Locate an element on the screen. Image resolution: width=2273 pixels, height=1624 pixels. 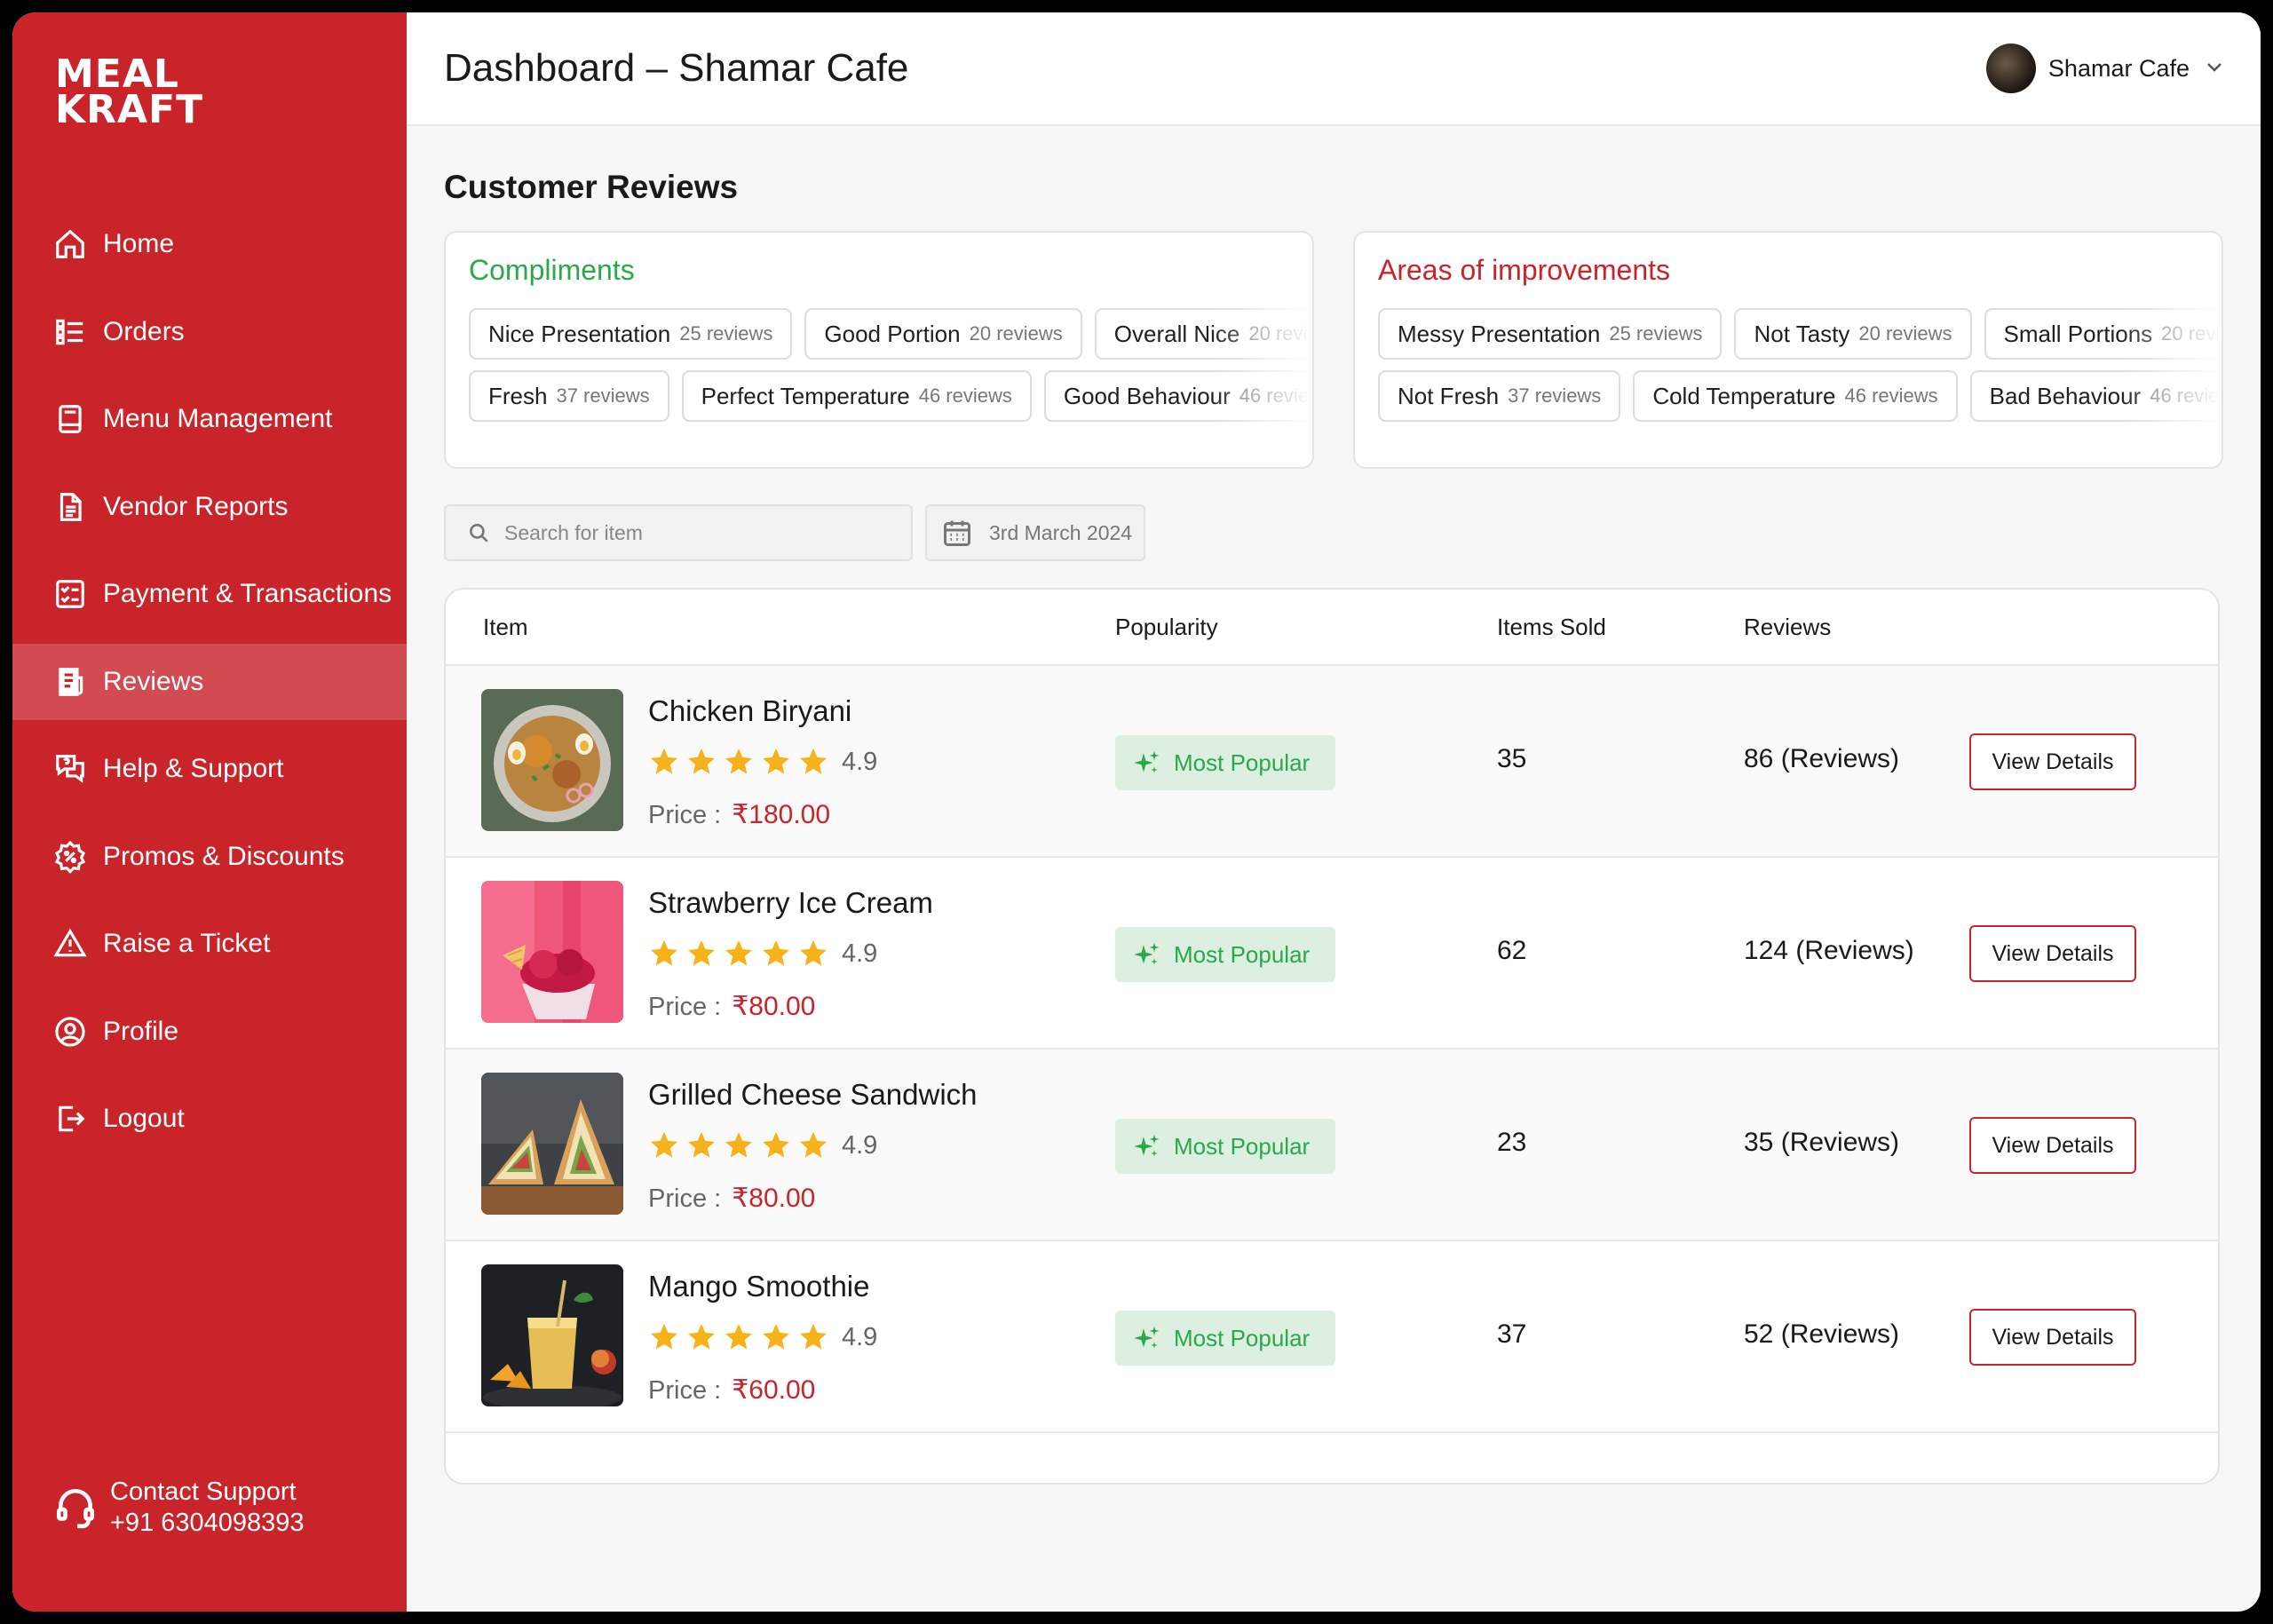
sidebar-item-home: Home is located at coordinates (210, 244).